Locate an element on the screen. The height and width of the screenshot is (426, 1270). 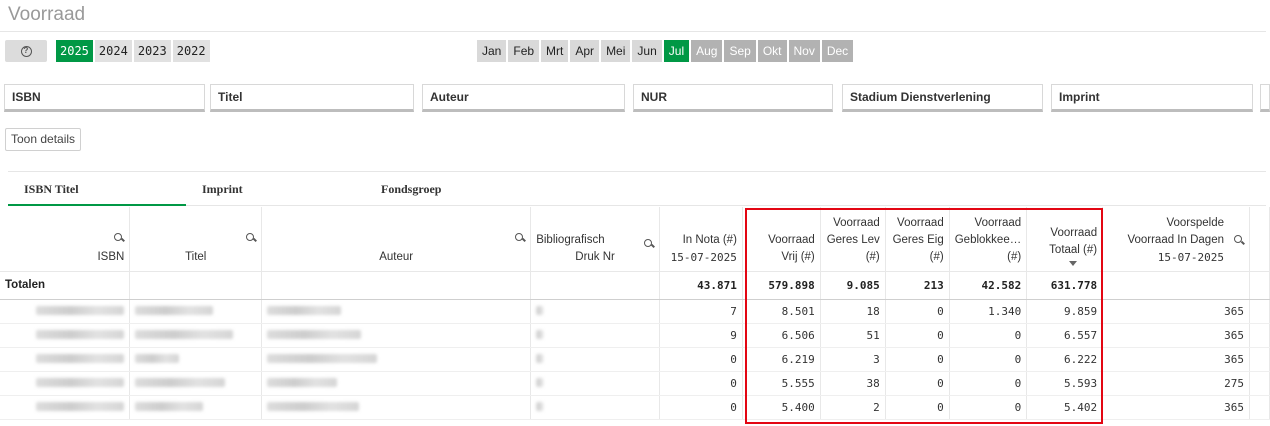
totals-label: Totalen is located at coordinates (65, 285).